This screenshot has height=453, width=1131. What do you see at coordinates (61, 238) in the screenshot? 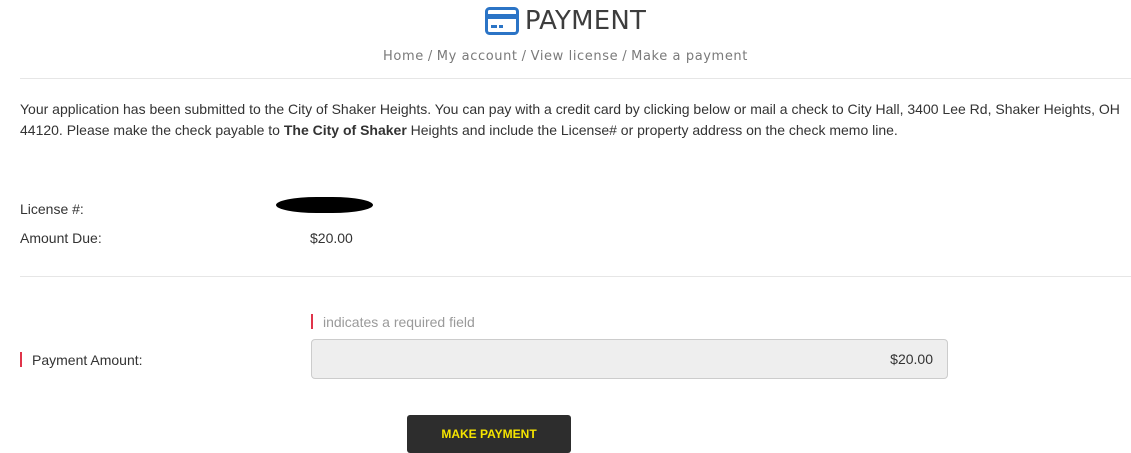
I see `amount-due-label: Amount Due:` at bounding box center [61, 238].